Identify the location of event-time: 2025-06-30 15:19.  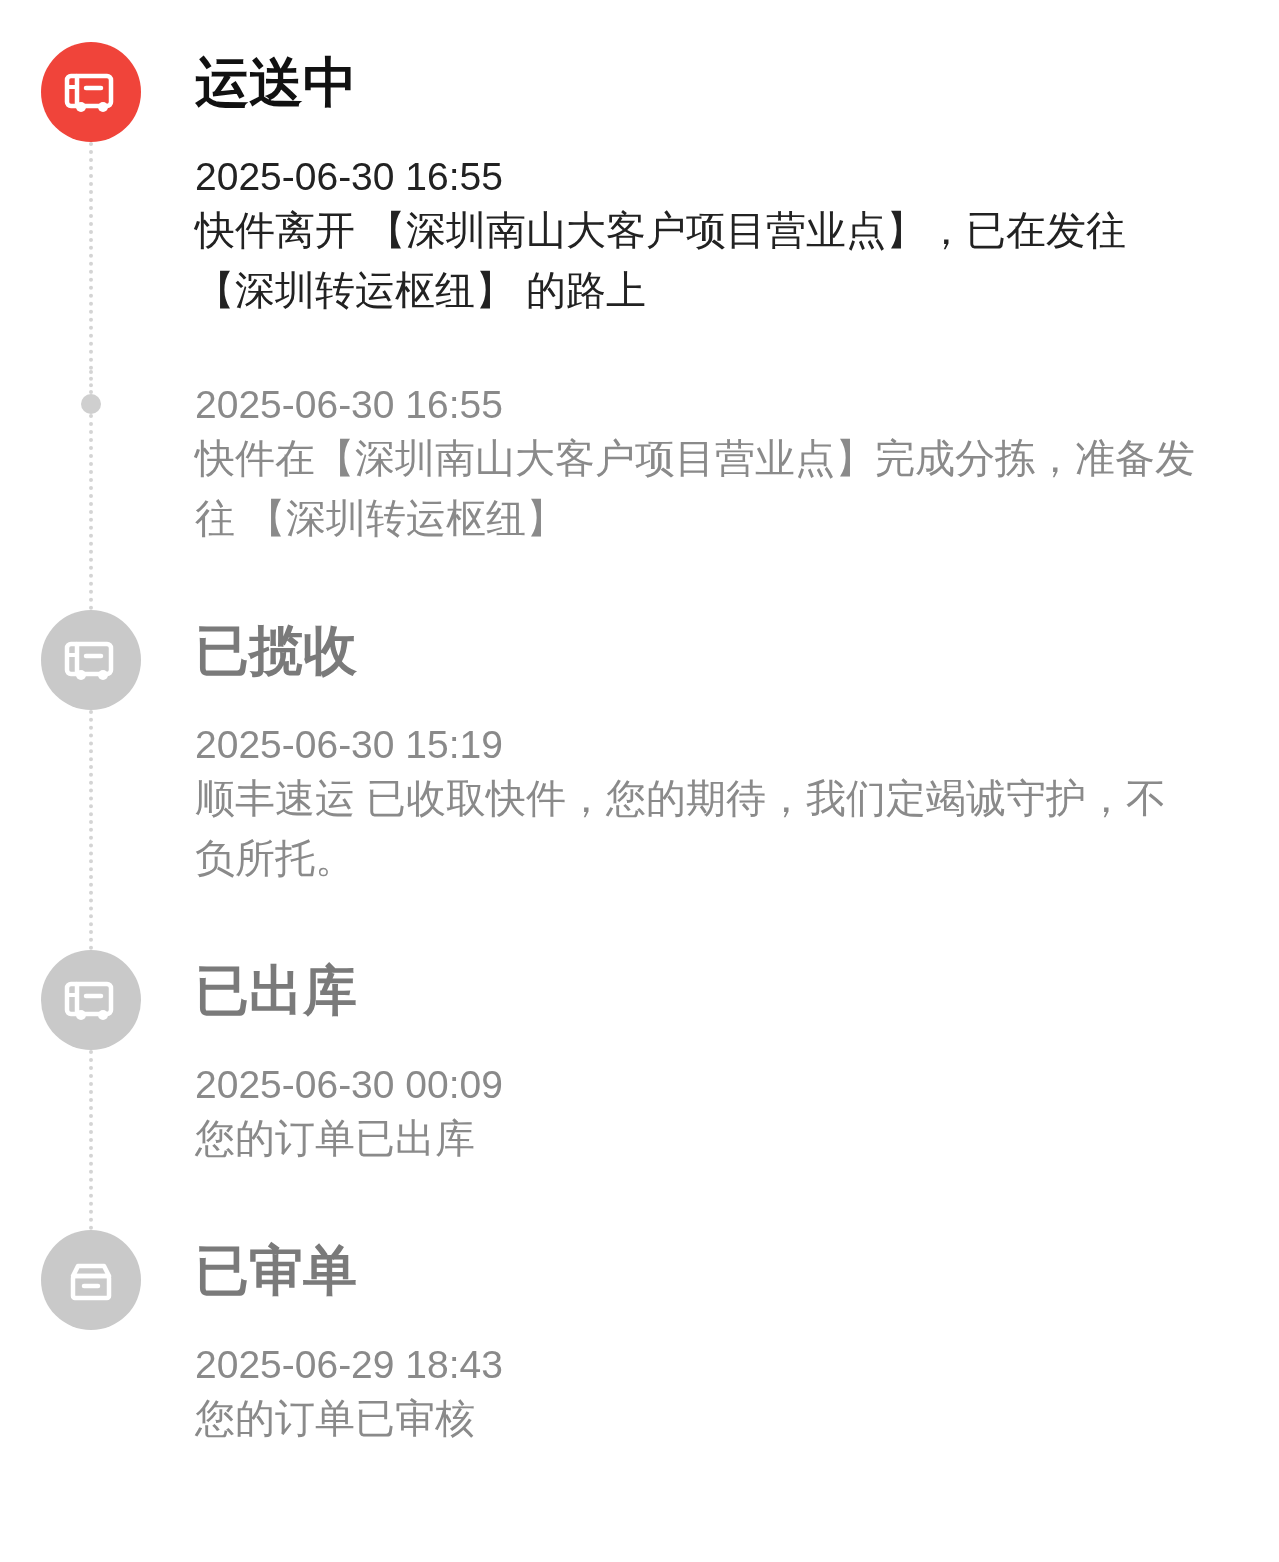
(349, 745).